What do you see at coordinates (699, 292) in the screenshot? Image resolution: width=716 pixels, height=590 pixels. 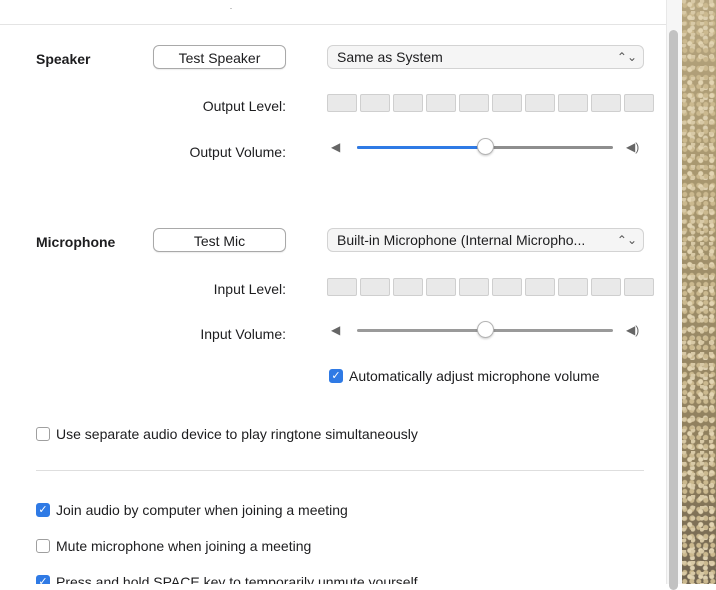 I see `desktop-background` at bounding box center [699, 292].